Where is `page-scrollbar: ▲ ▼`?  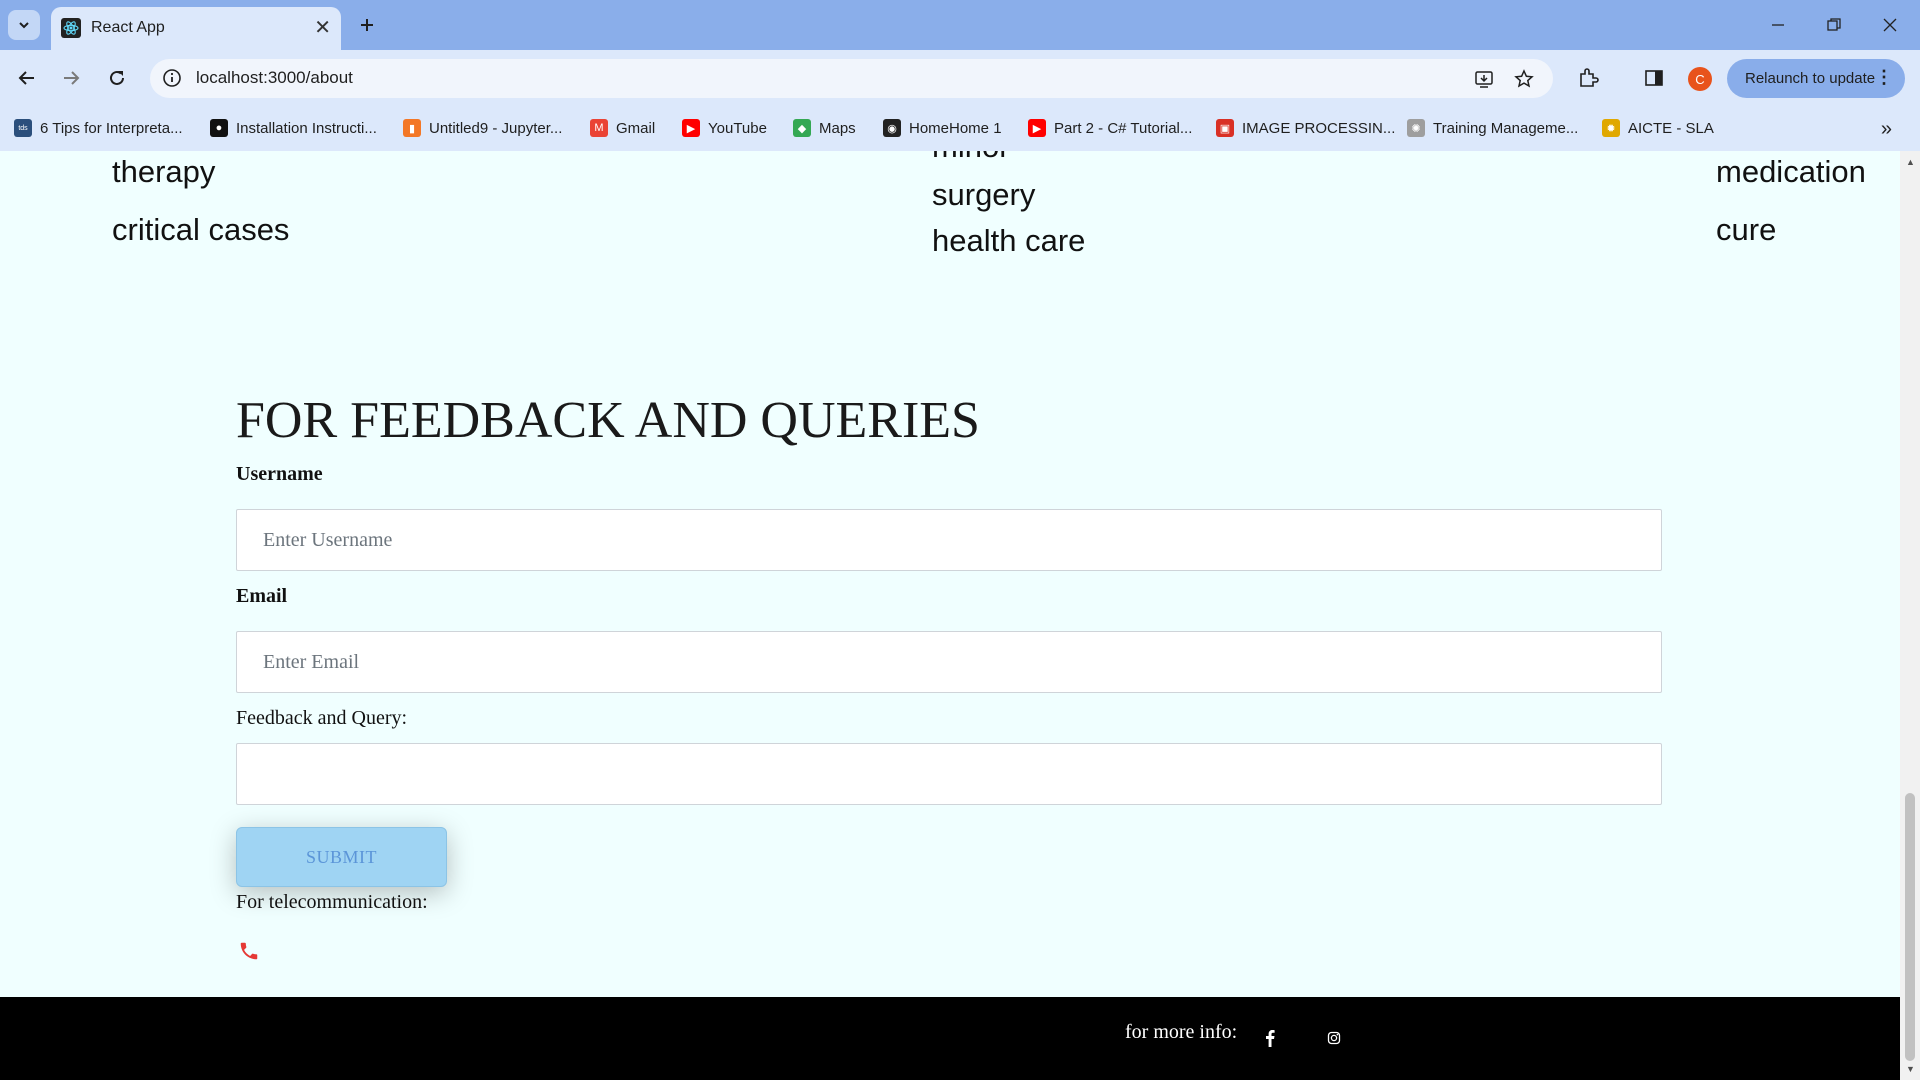
page-scrollbar: ▲ ▼ is located at coordinates (1910, 615).